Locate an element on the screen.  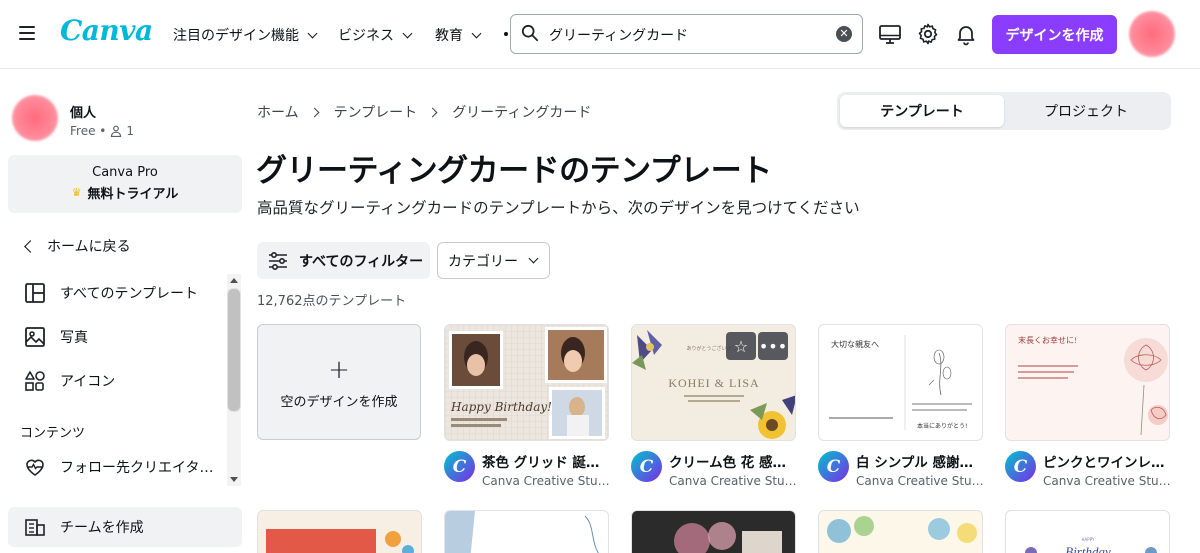
page-title: グリーティングカードのテンプレート is located at coordinates (514, 171).